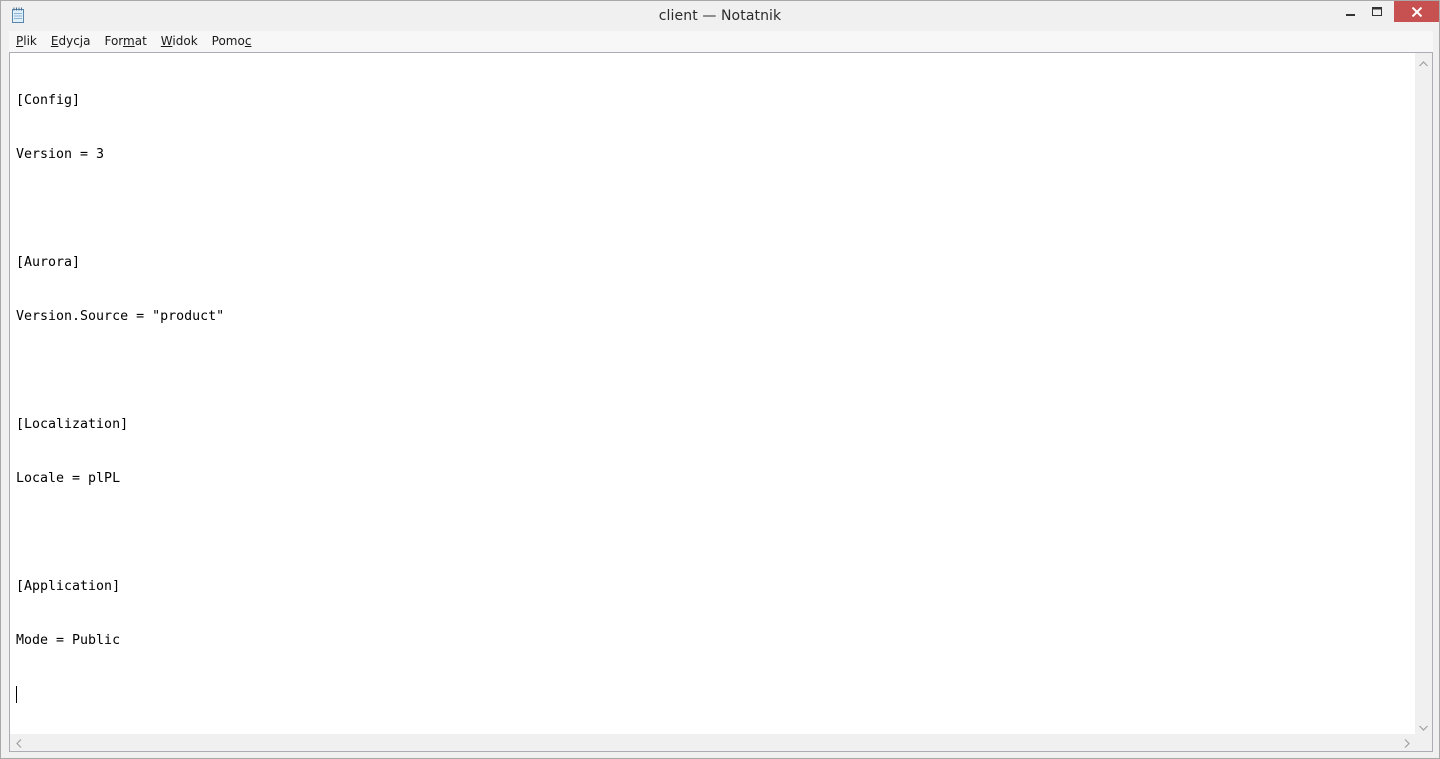 The height and width of the screenshot is (759, 1440). I want to click on vertical-scroll-track, so click(1423, 393).